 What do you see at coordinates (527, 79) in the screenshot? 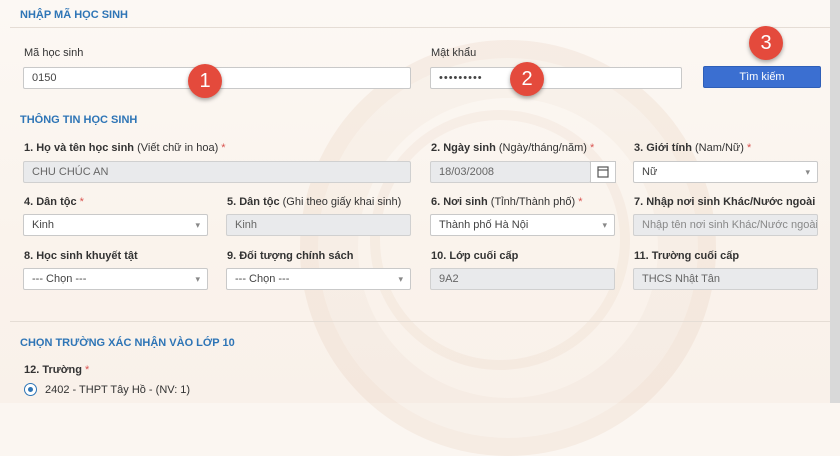
I see `step-marker-2: 2` at bounding box center [527, 79].